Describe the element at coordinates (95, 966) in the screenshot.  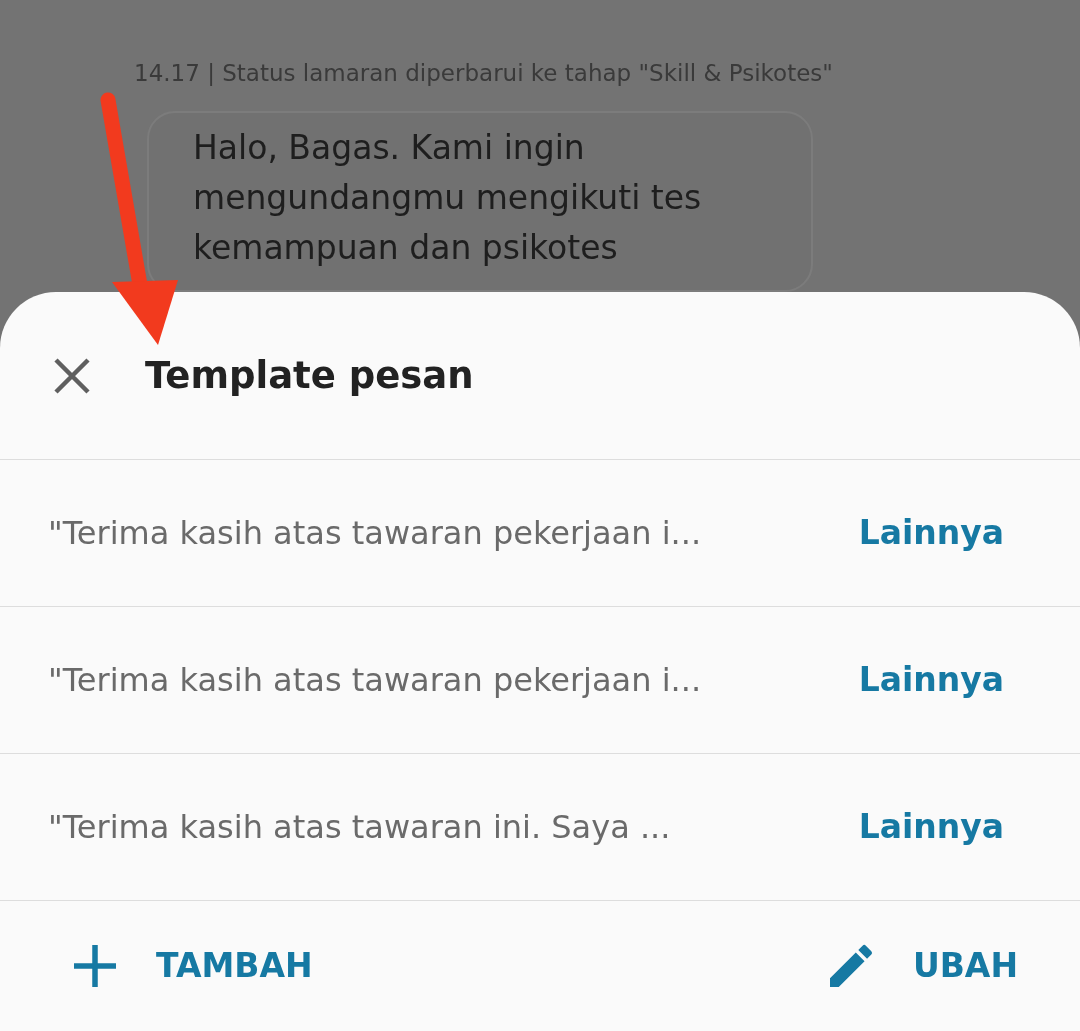
I see `plus-icon` at that location.